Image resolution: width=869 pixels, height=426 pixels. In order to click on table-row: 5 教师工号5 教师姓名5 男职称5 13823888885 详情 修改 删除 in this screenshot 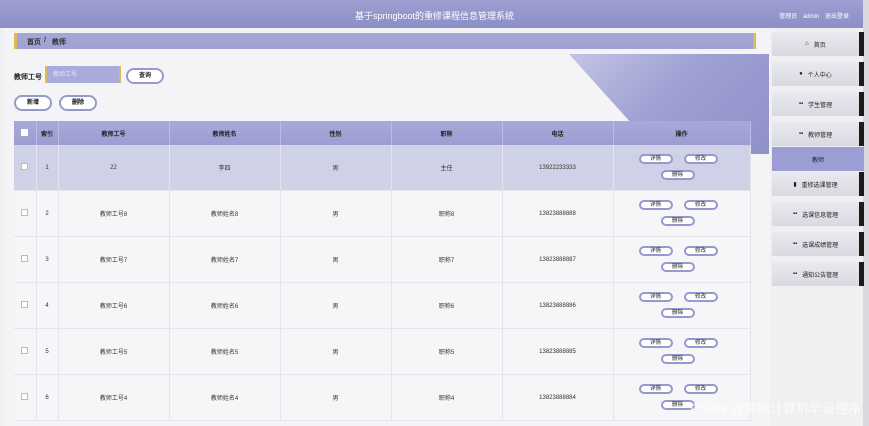, I will do `click(382, 351)`.